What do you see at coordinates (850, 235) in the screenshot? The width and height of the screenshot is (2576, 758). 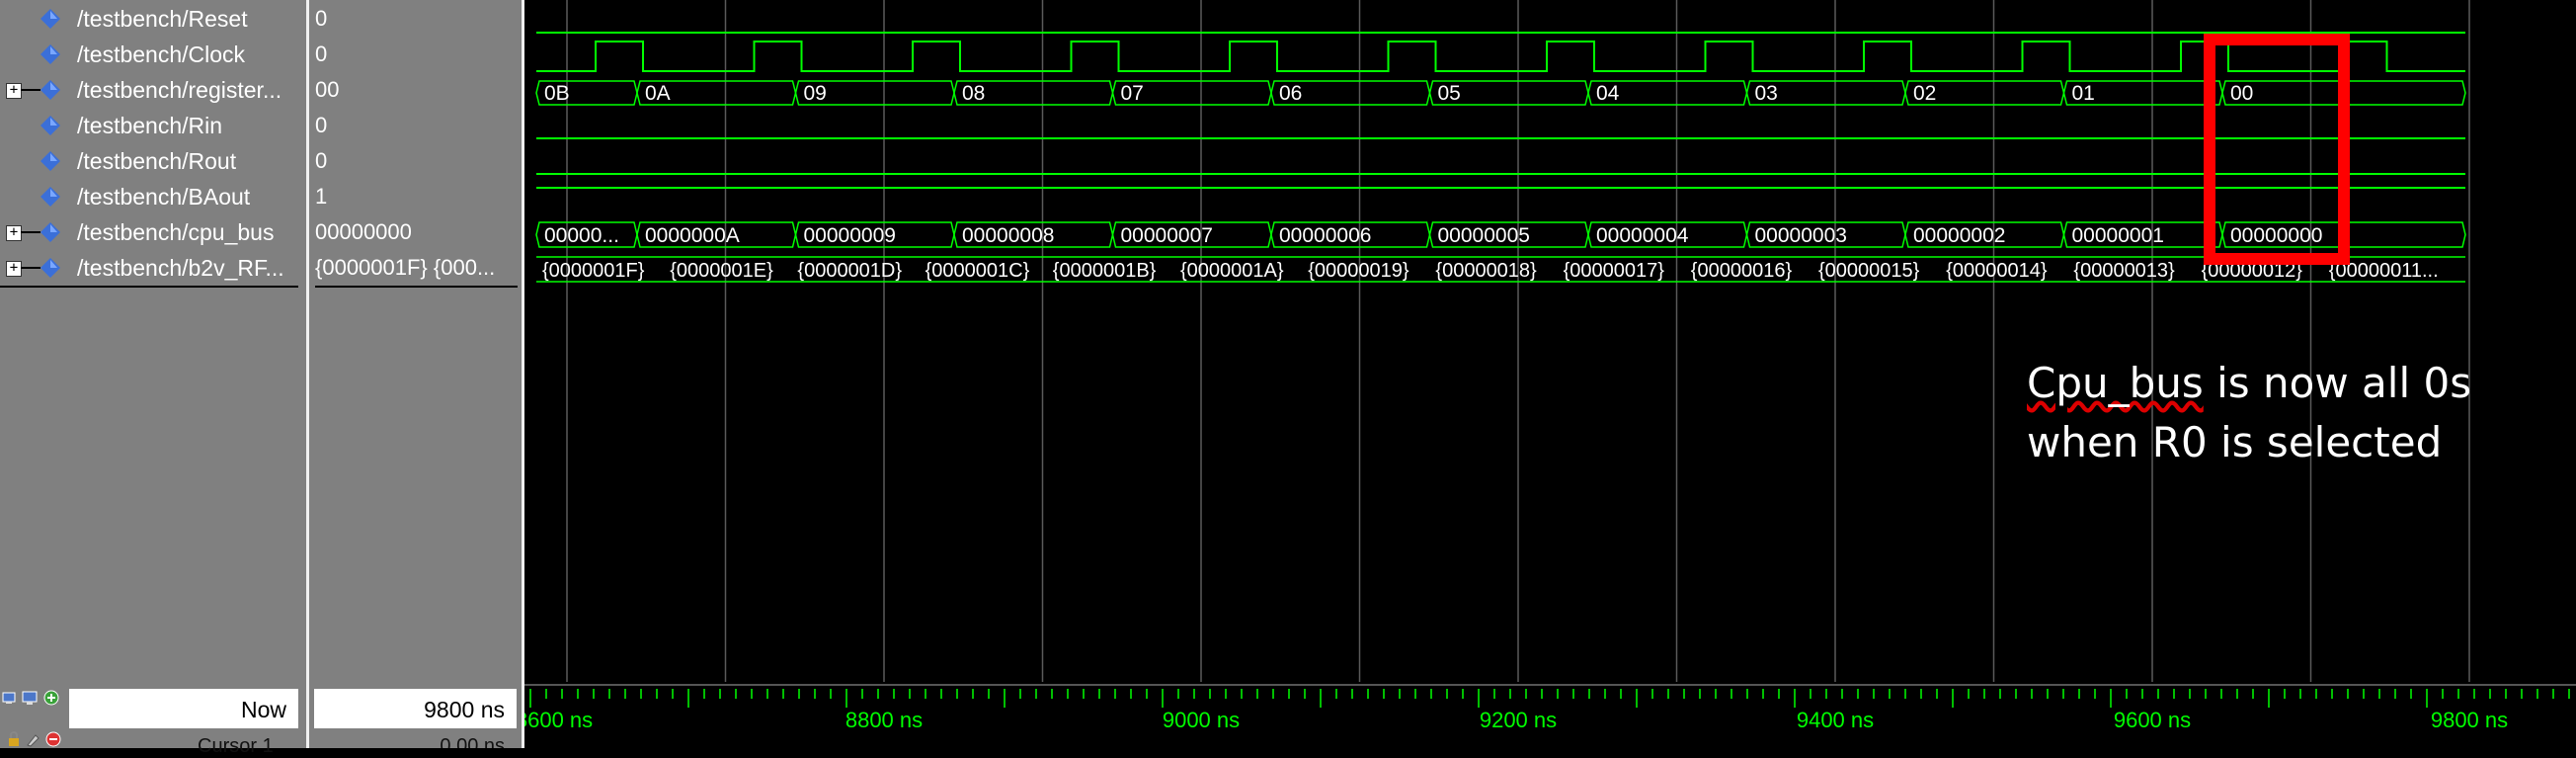 I see `cpu-bus-label: 00000009` at bounding box center [850, 235].